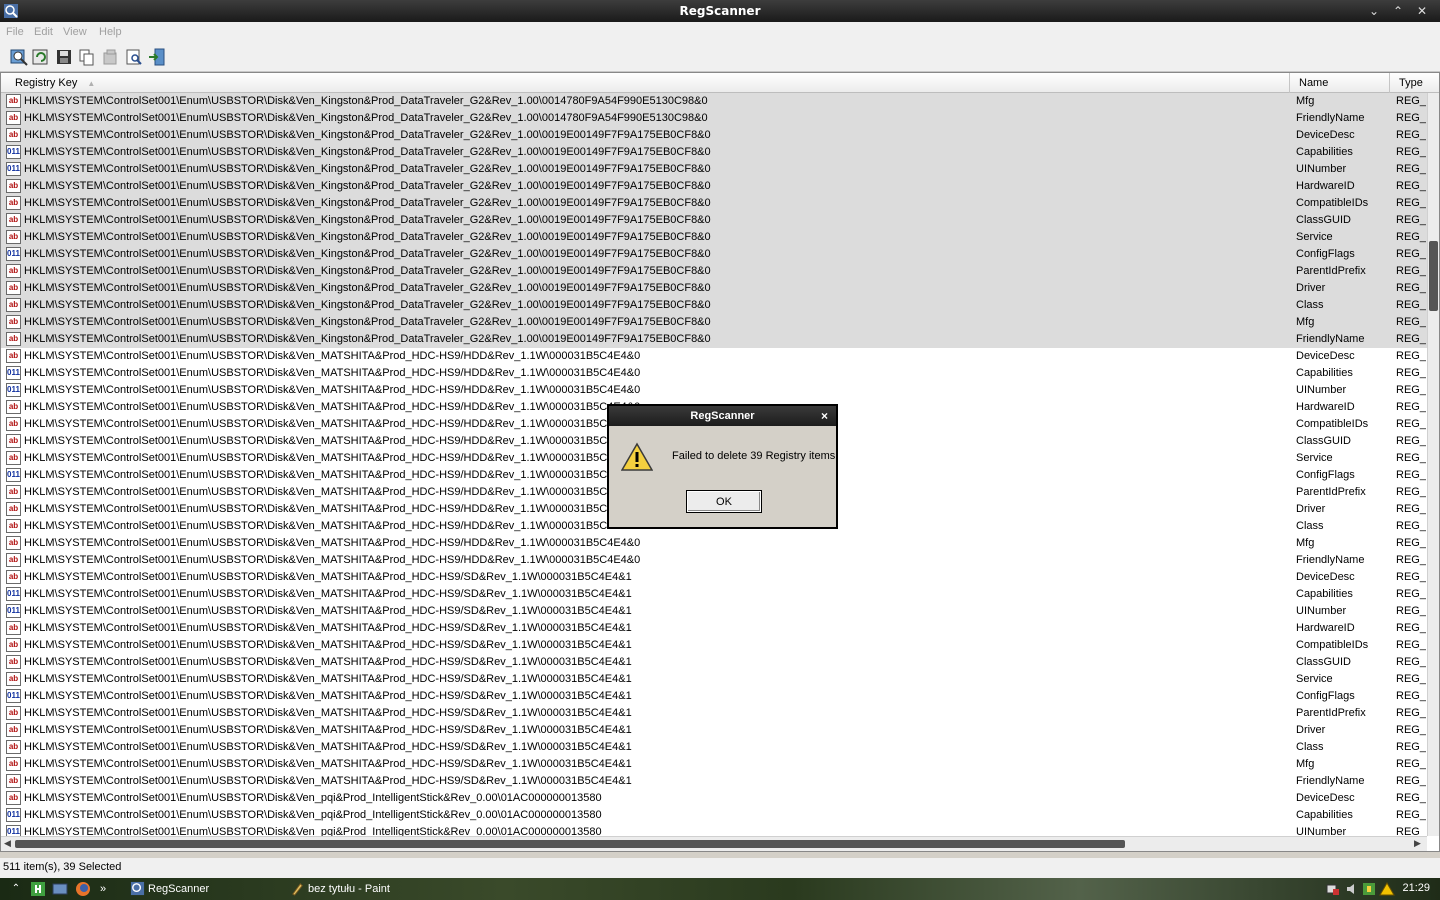  What do you see at coordinates (1341, 83) in the screenshot?
I see `column-name: Name` at bounding box center [1341, 83].